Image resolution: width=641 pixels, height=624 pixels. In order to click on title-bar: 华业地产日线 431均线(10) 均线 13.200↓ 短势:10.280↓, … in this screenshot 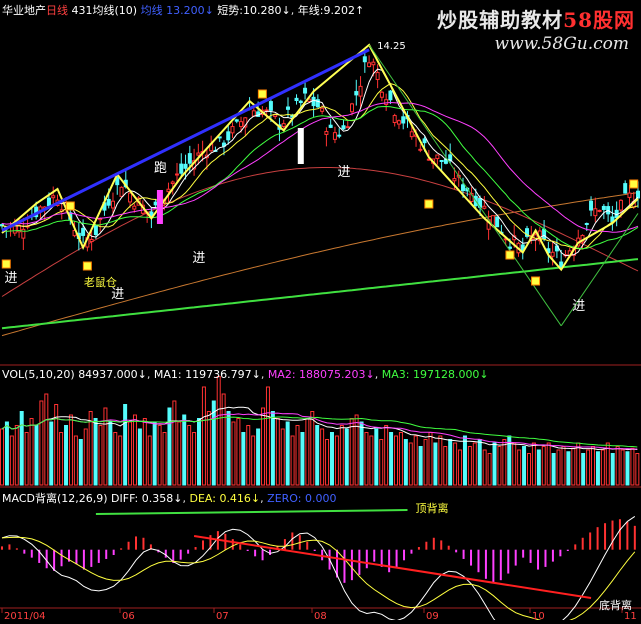, I will do `click(183, 10)`.